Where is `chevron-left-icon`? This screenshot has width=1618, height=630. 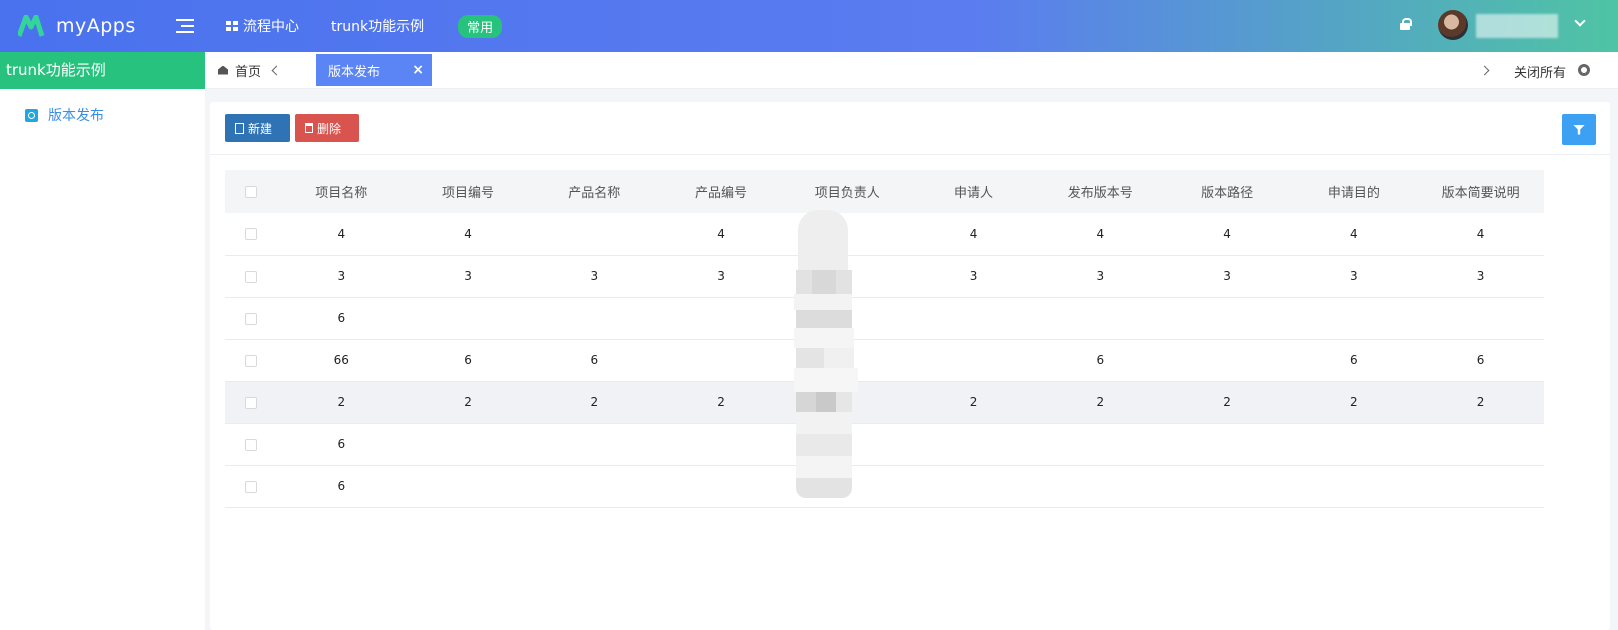 chevron-left-icon is located at coordinates (276, 70).